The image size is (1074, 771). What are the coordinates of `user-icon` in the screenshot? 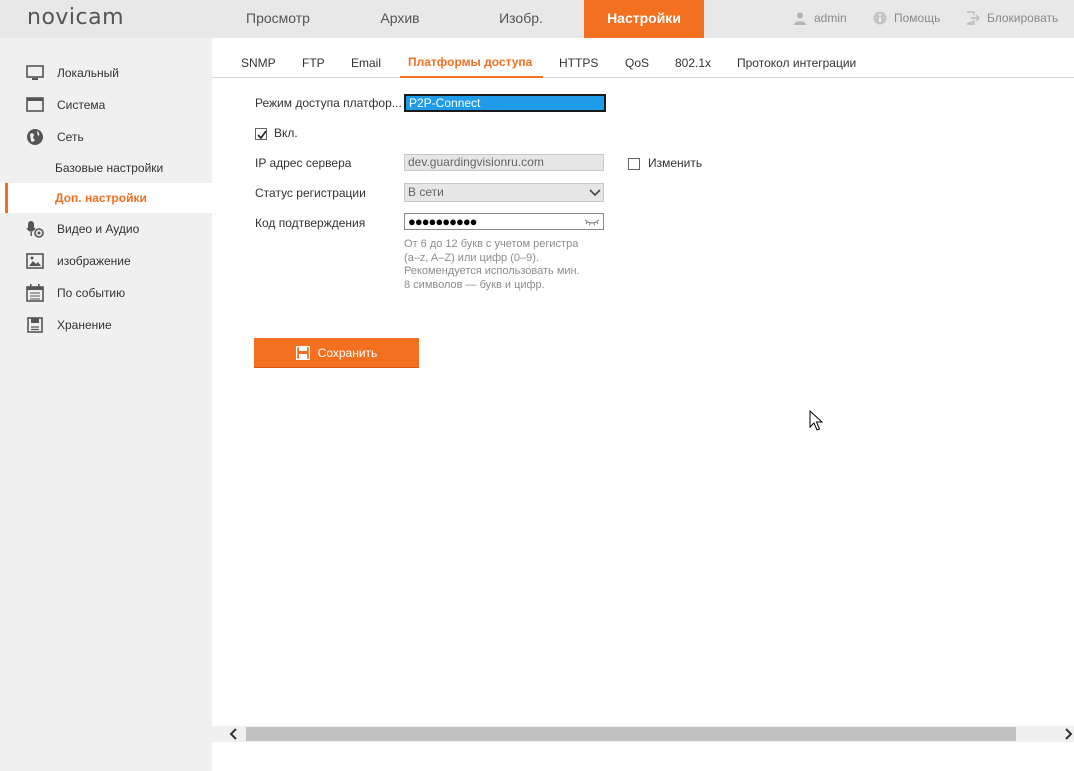 It's located at (800, 18).